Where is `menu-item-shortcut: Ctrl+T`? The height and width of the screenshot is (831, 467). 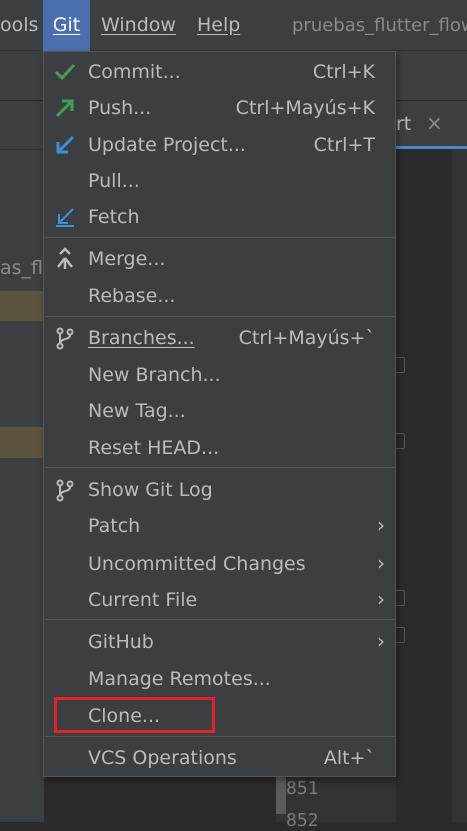
menu-item-shortcut: Ctrl+T is located at coordinates (344, 145).